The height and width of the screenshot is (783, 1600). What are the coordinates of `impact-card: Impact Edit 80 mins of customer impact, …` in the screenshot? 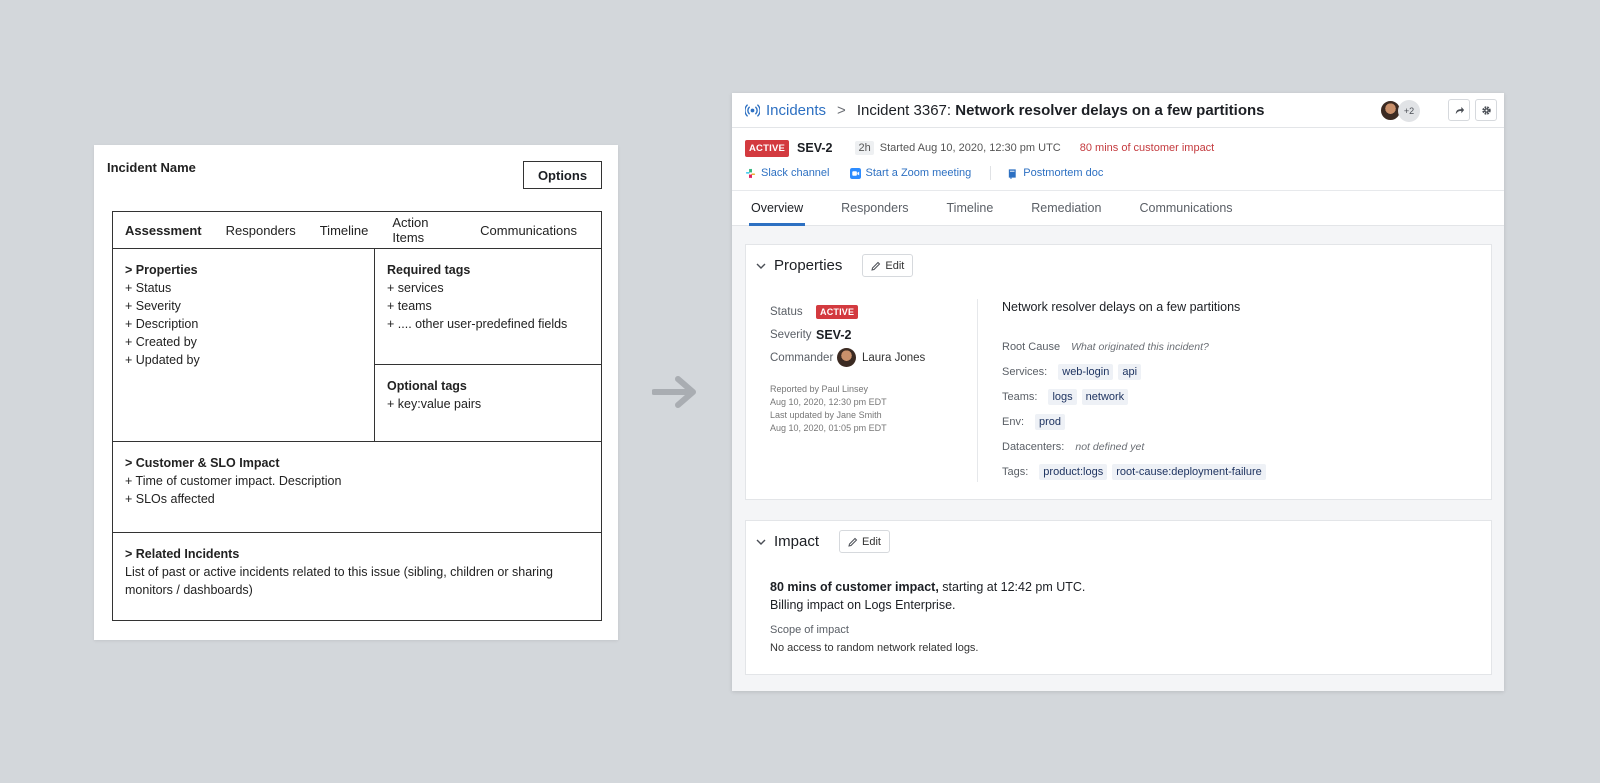 It's located at (1118, 597).